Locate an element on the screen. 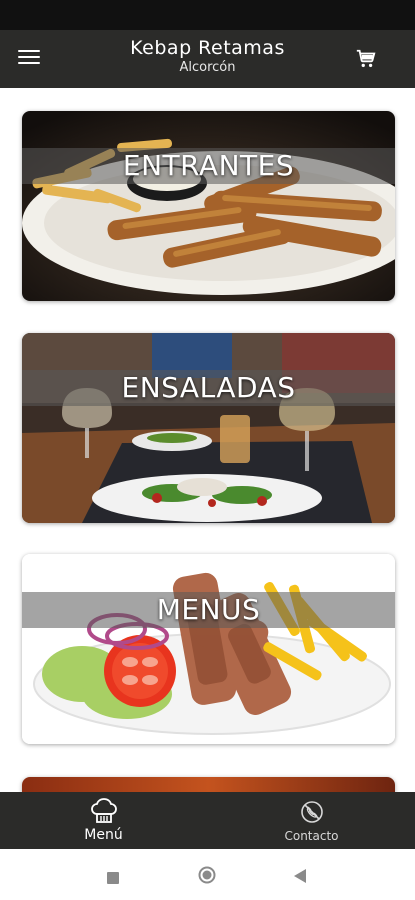 Image resolution: width=415 pixels, height=900 pixels. restaurant-name: Kebap Retamas is located at coordinates (207, 48).